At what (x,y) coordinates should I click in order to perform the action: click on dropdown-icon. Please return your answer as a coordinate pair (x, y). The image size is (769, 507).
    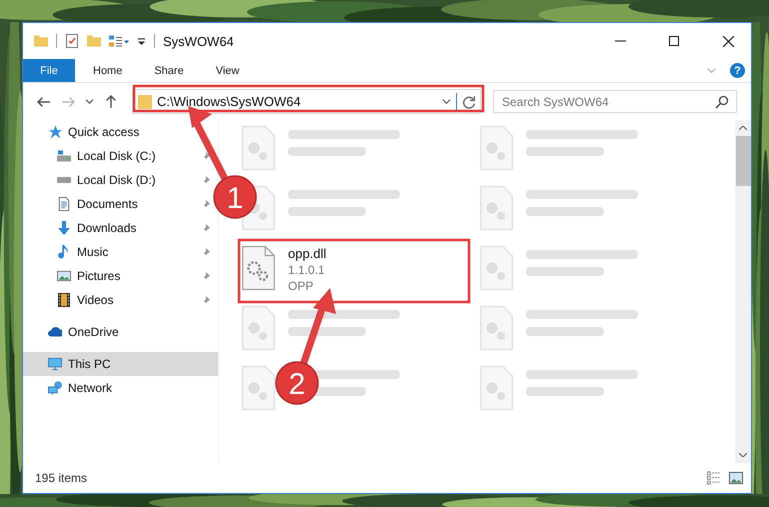
    Looking at the image, I should click on (446, 101).